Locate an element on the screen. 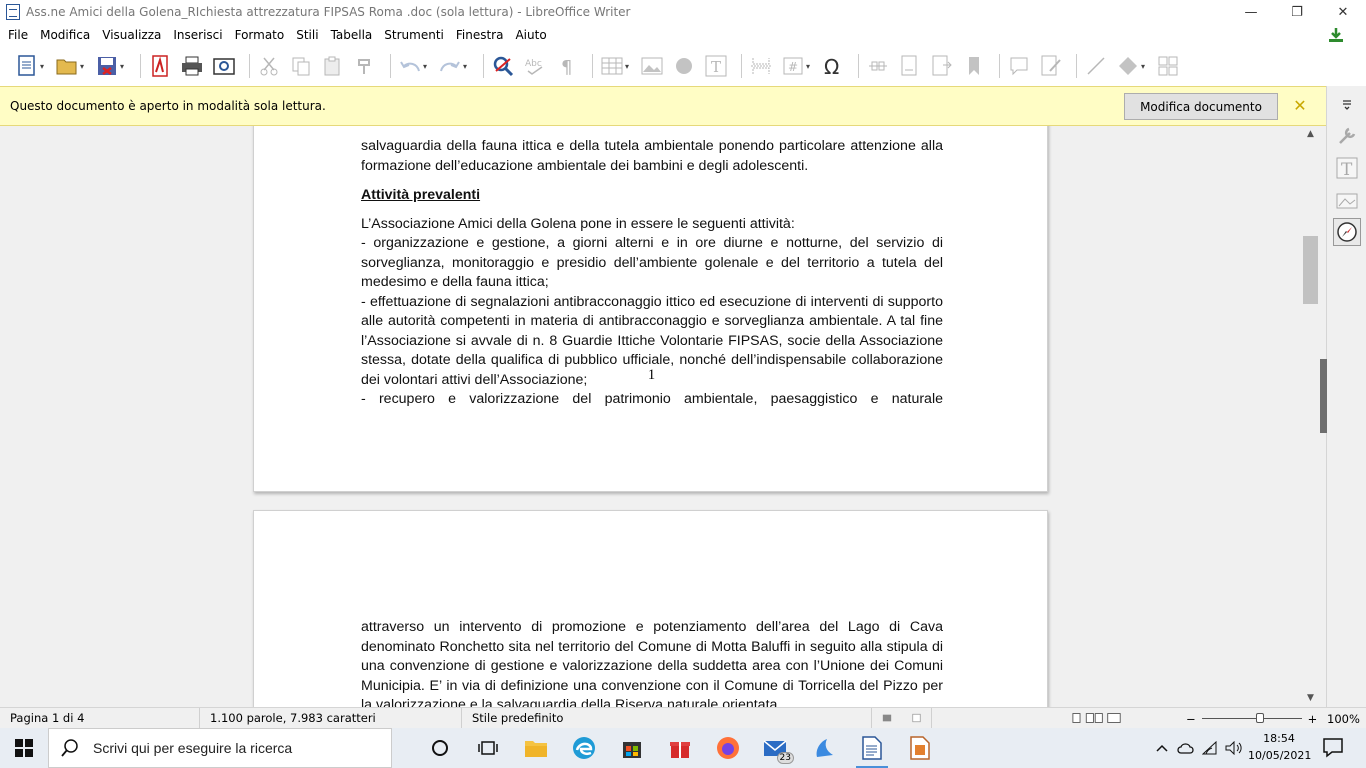 This screenshot has width=1366, height=768. insert-endnote-icon is located at coordinates (942, 66).